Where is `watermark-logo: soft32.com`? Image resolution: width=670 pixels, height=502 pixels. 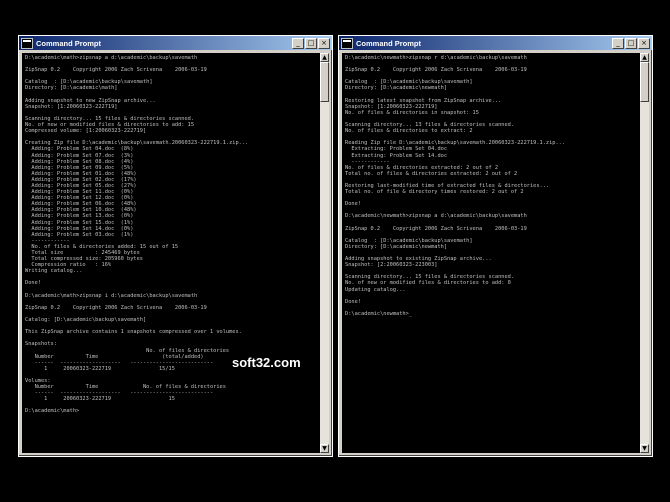
watermark-logo: soft32.com is located at coordinates (266, 362).